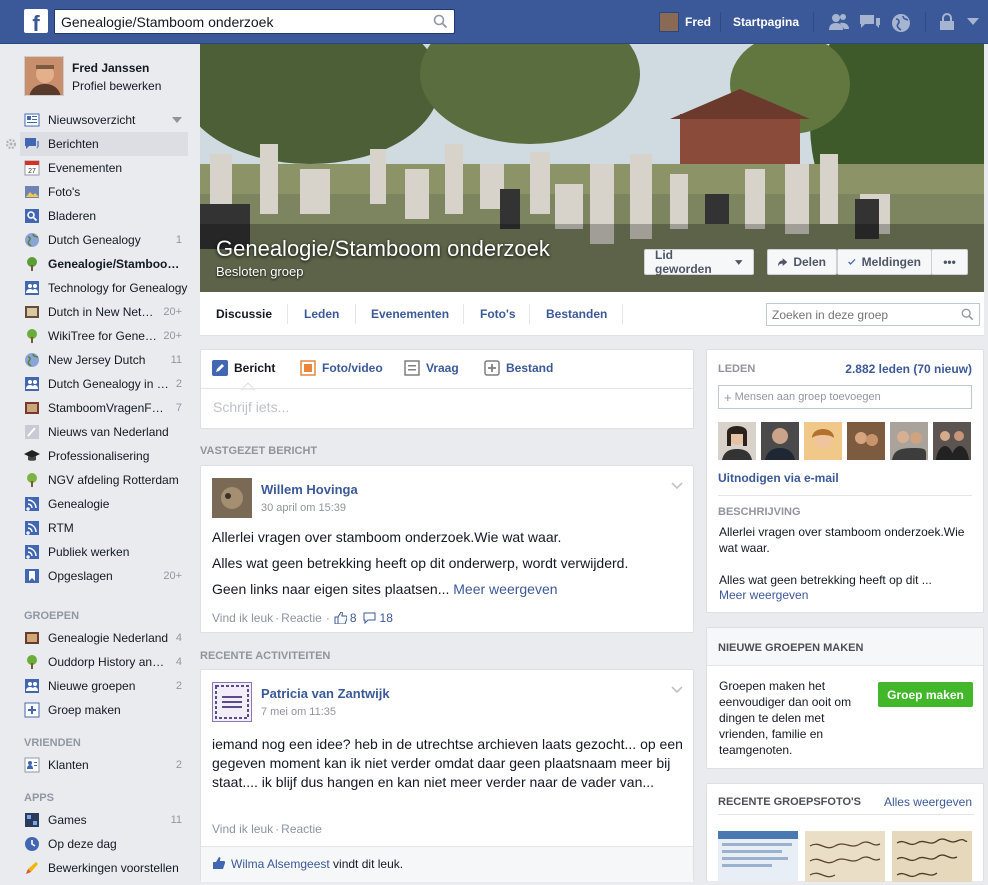 This screenshot has width=988, height=885. What do you see at coordinates (104, 240) in the screenshot?
I see `sidebar-item-dutch-genealogy: Dutch Genealogy 1` at bounding box center [104, 240].